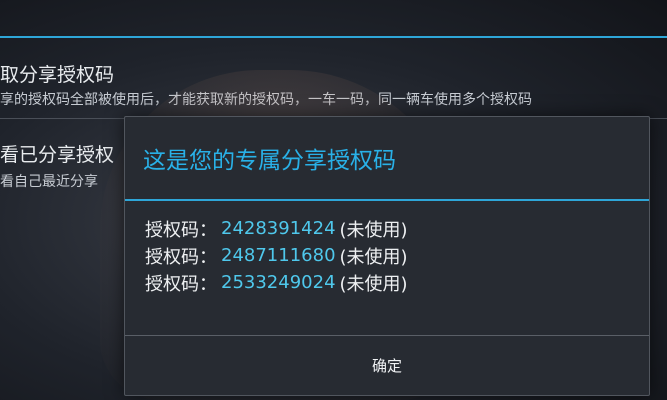 The height and width of the screenshot is (400, 667). Describe the element at coordinates (57, 153) in the screenshot. I see `view-shared-code-item-title: 看已分享授权` at that location.